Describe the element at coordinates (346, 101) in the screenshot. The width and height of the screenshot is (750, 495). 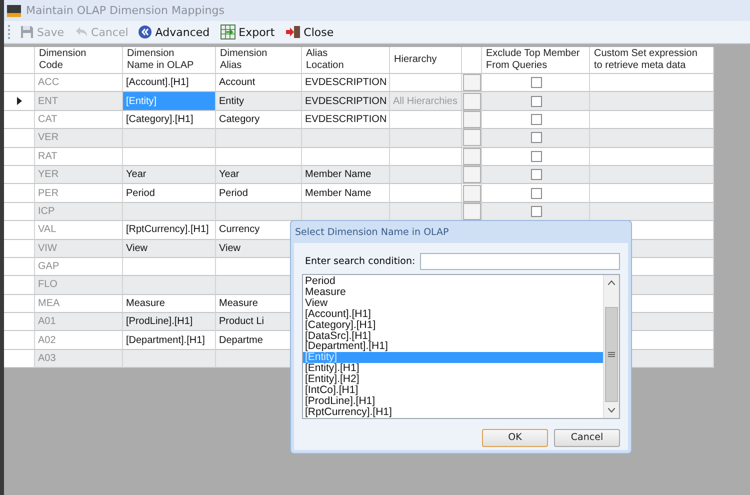
I see `table-cell: EVDESCRIPTION` at that location.